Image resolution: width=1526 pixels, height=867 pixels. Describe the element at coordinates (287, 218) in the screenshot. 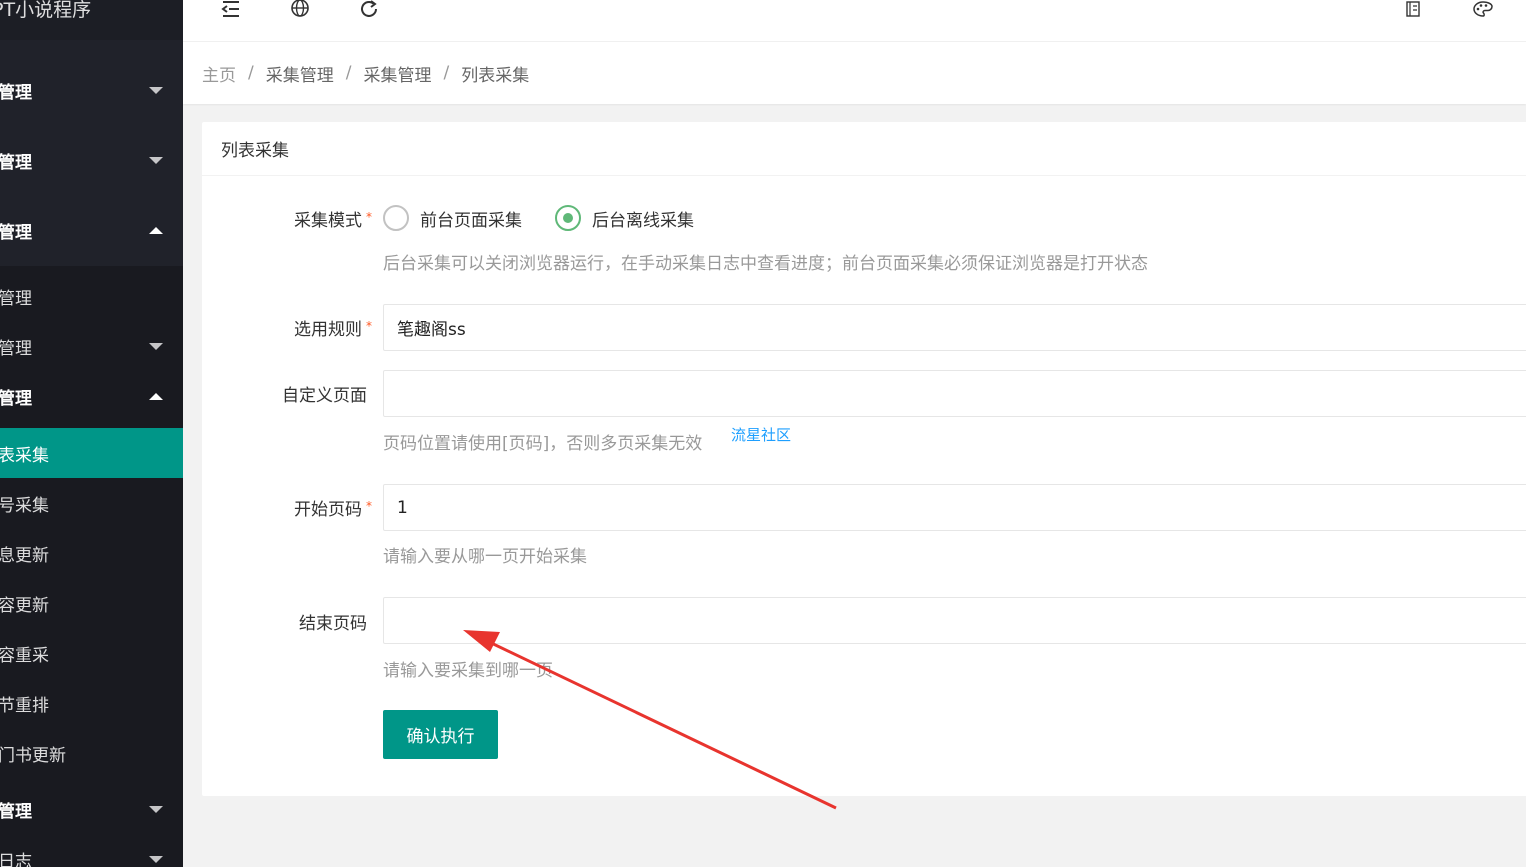

I see `mode-label: 采集模式 *` at that location.